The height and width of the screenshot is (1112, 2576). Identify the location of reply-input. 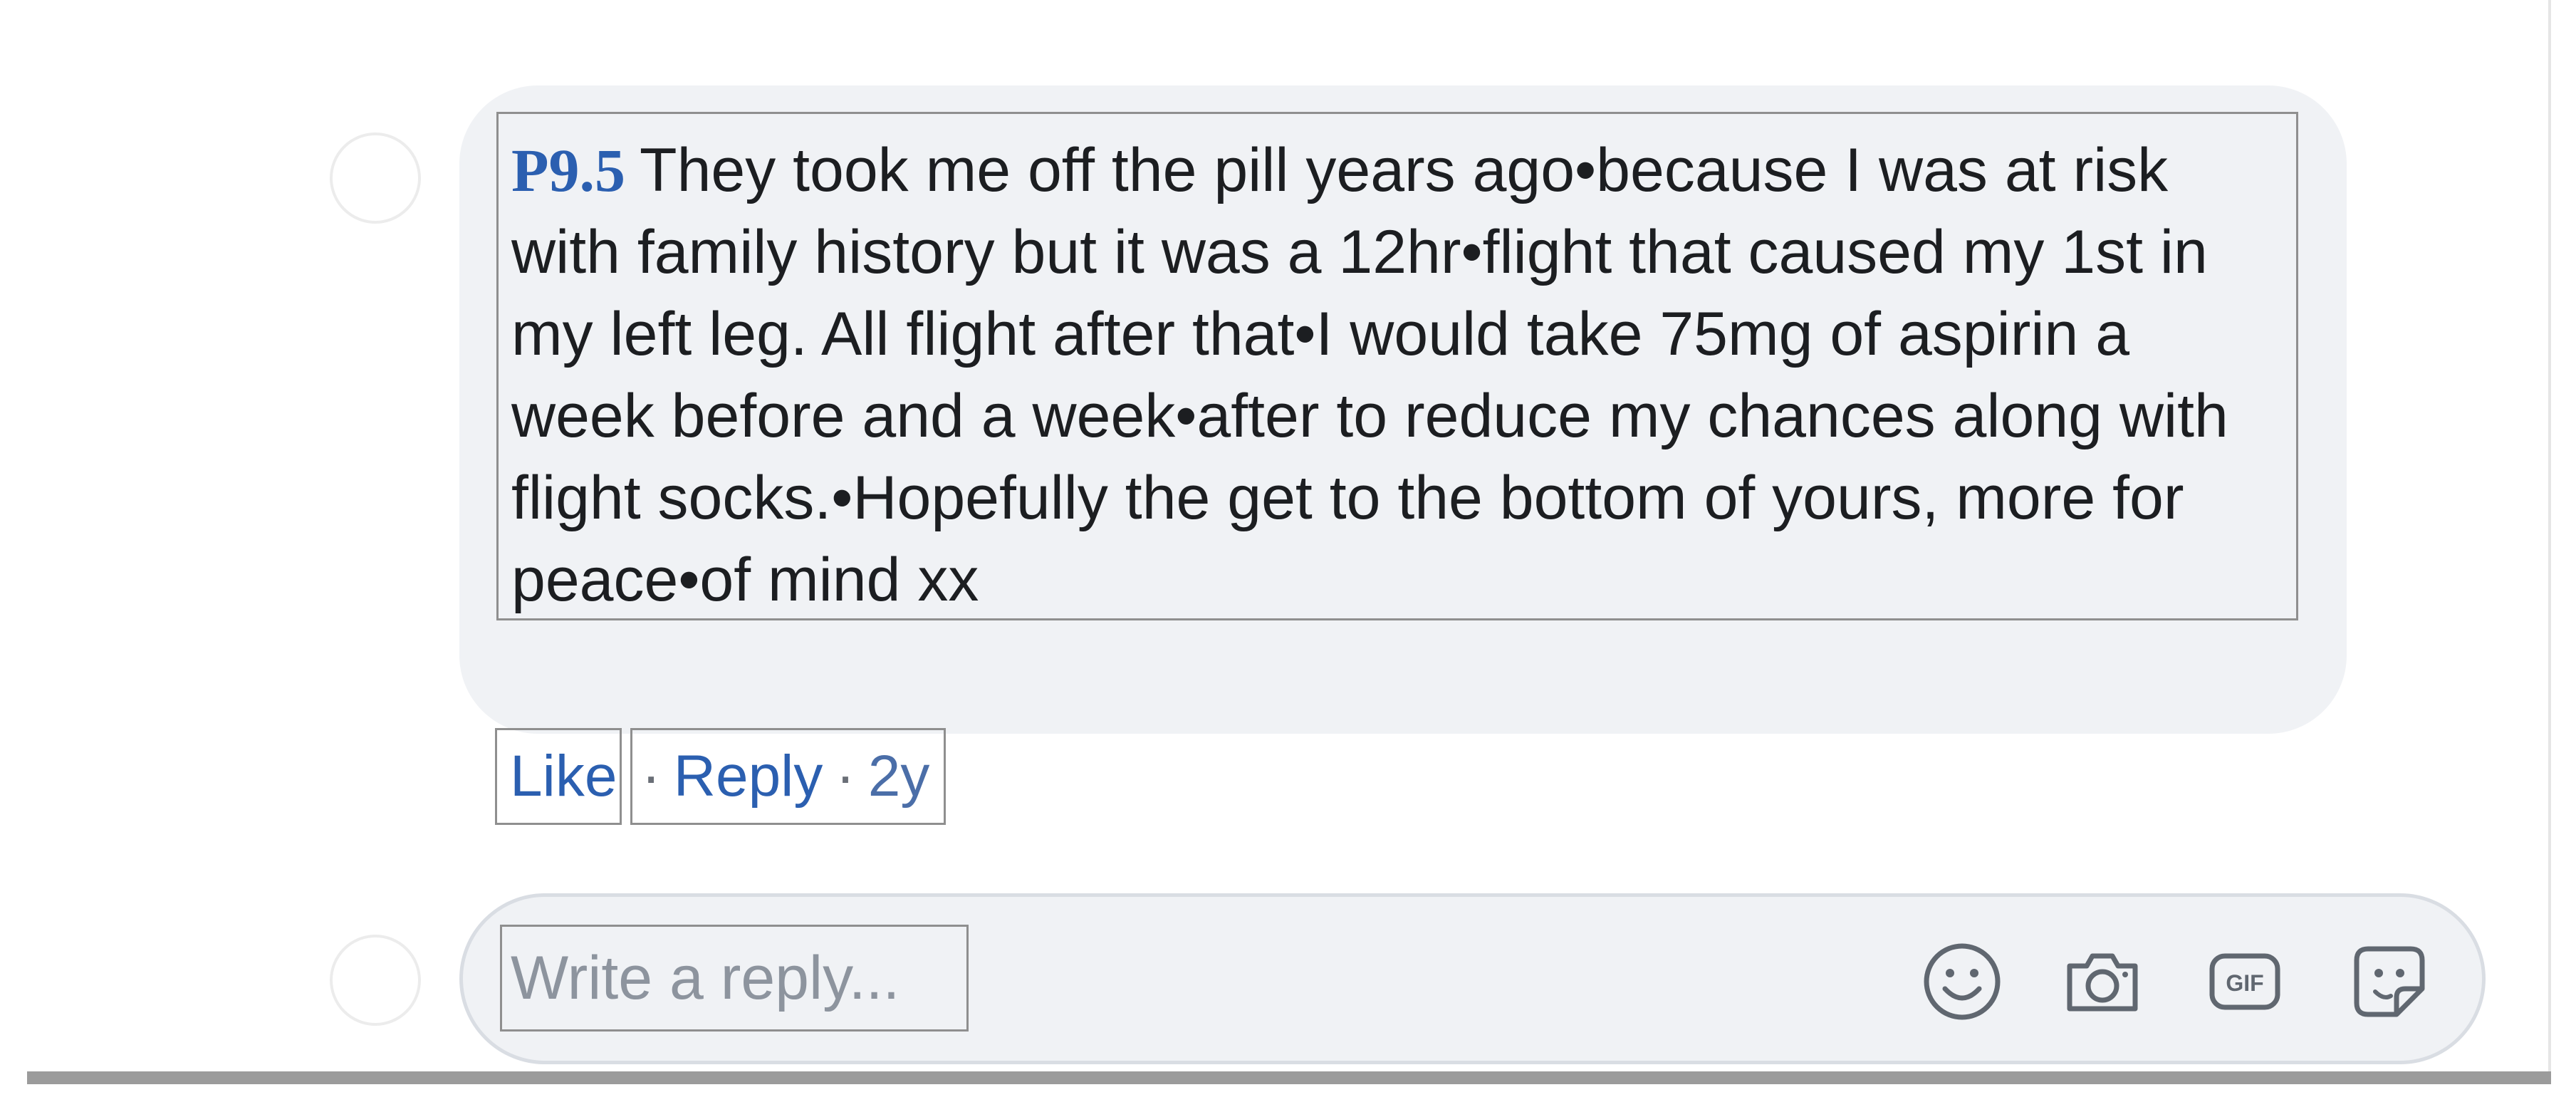
(734, 978).